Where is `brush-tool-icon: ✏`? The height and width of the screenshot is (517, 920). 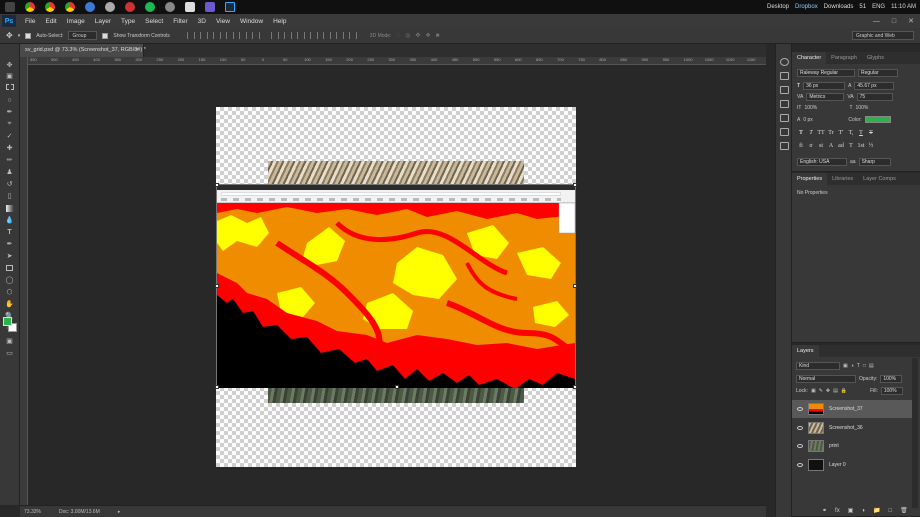 brush-tool-icon: ✏ is located at coordinates (9, 160).